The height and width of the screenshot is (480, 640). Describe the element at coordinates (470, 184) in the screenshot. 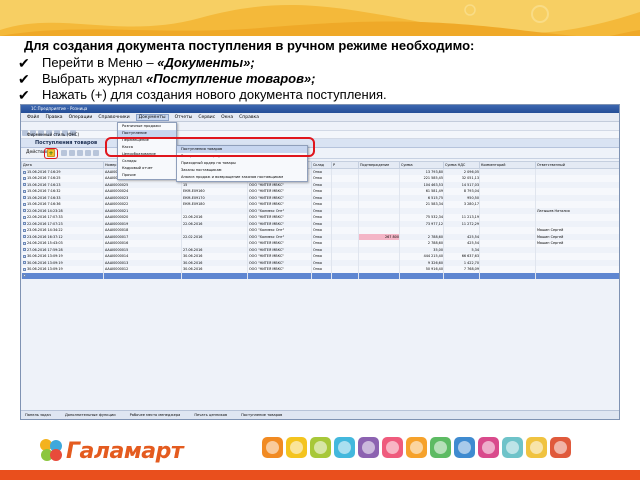

I see `cell-nds: 14 517,03` at that location.